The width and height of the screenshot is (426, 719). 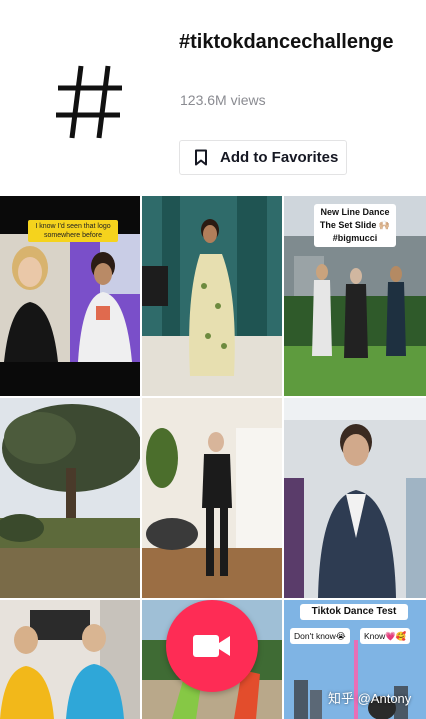 What do you see at coordinates (201, 157) in the screenshot?
I see `bookmark-icon` at bounding box center [201, 157].